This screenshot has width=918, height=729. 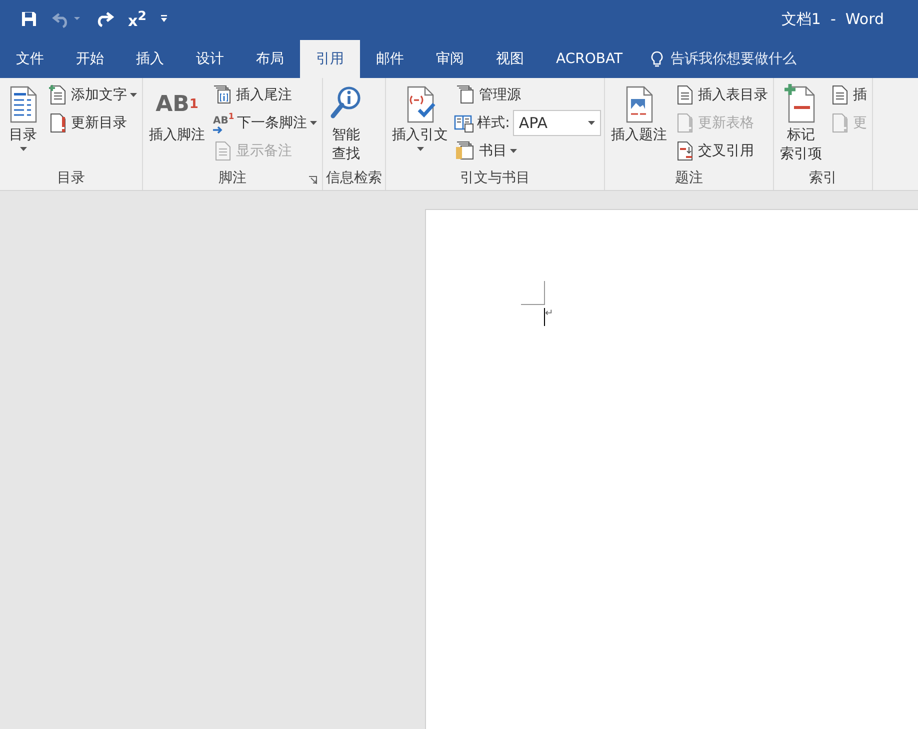 I want to click on ribbon-tab: 视图, so click(x=510, y=59).